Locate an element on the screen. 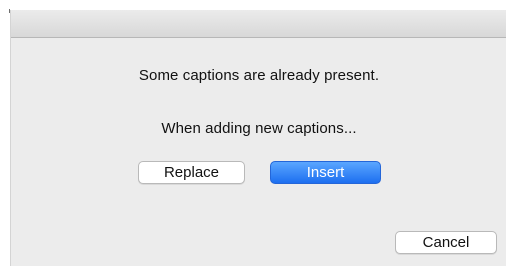 Image resolution: width=509 pixels, height=266 pixels. insert-button: Insert is located at coordinates (325, 172).